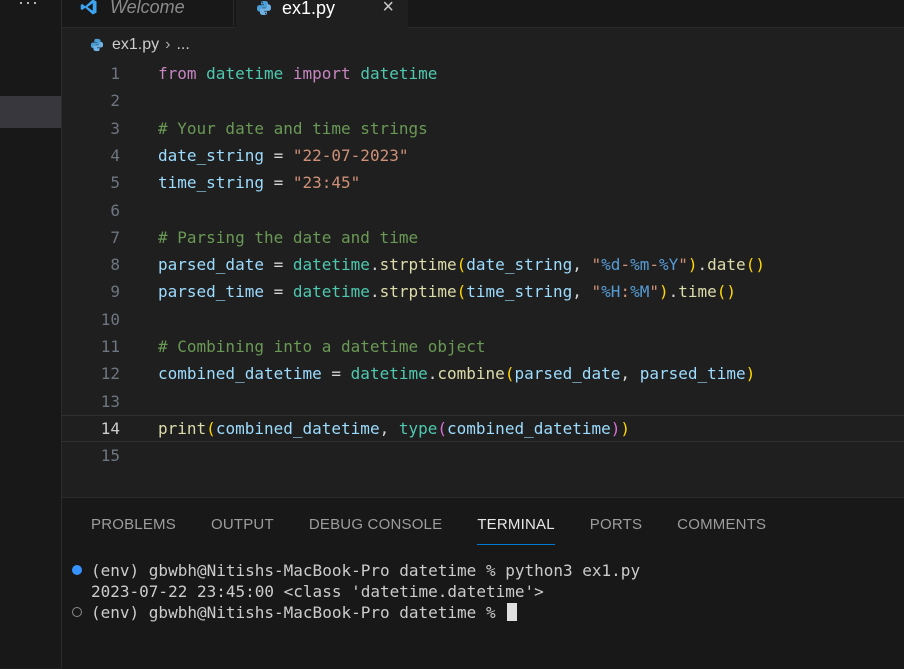  What do you see at coordinates (133, 529) in the screenshot?
I see `tab-problems: PROBLEMS` at bounding box center [133, 529].